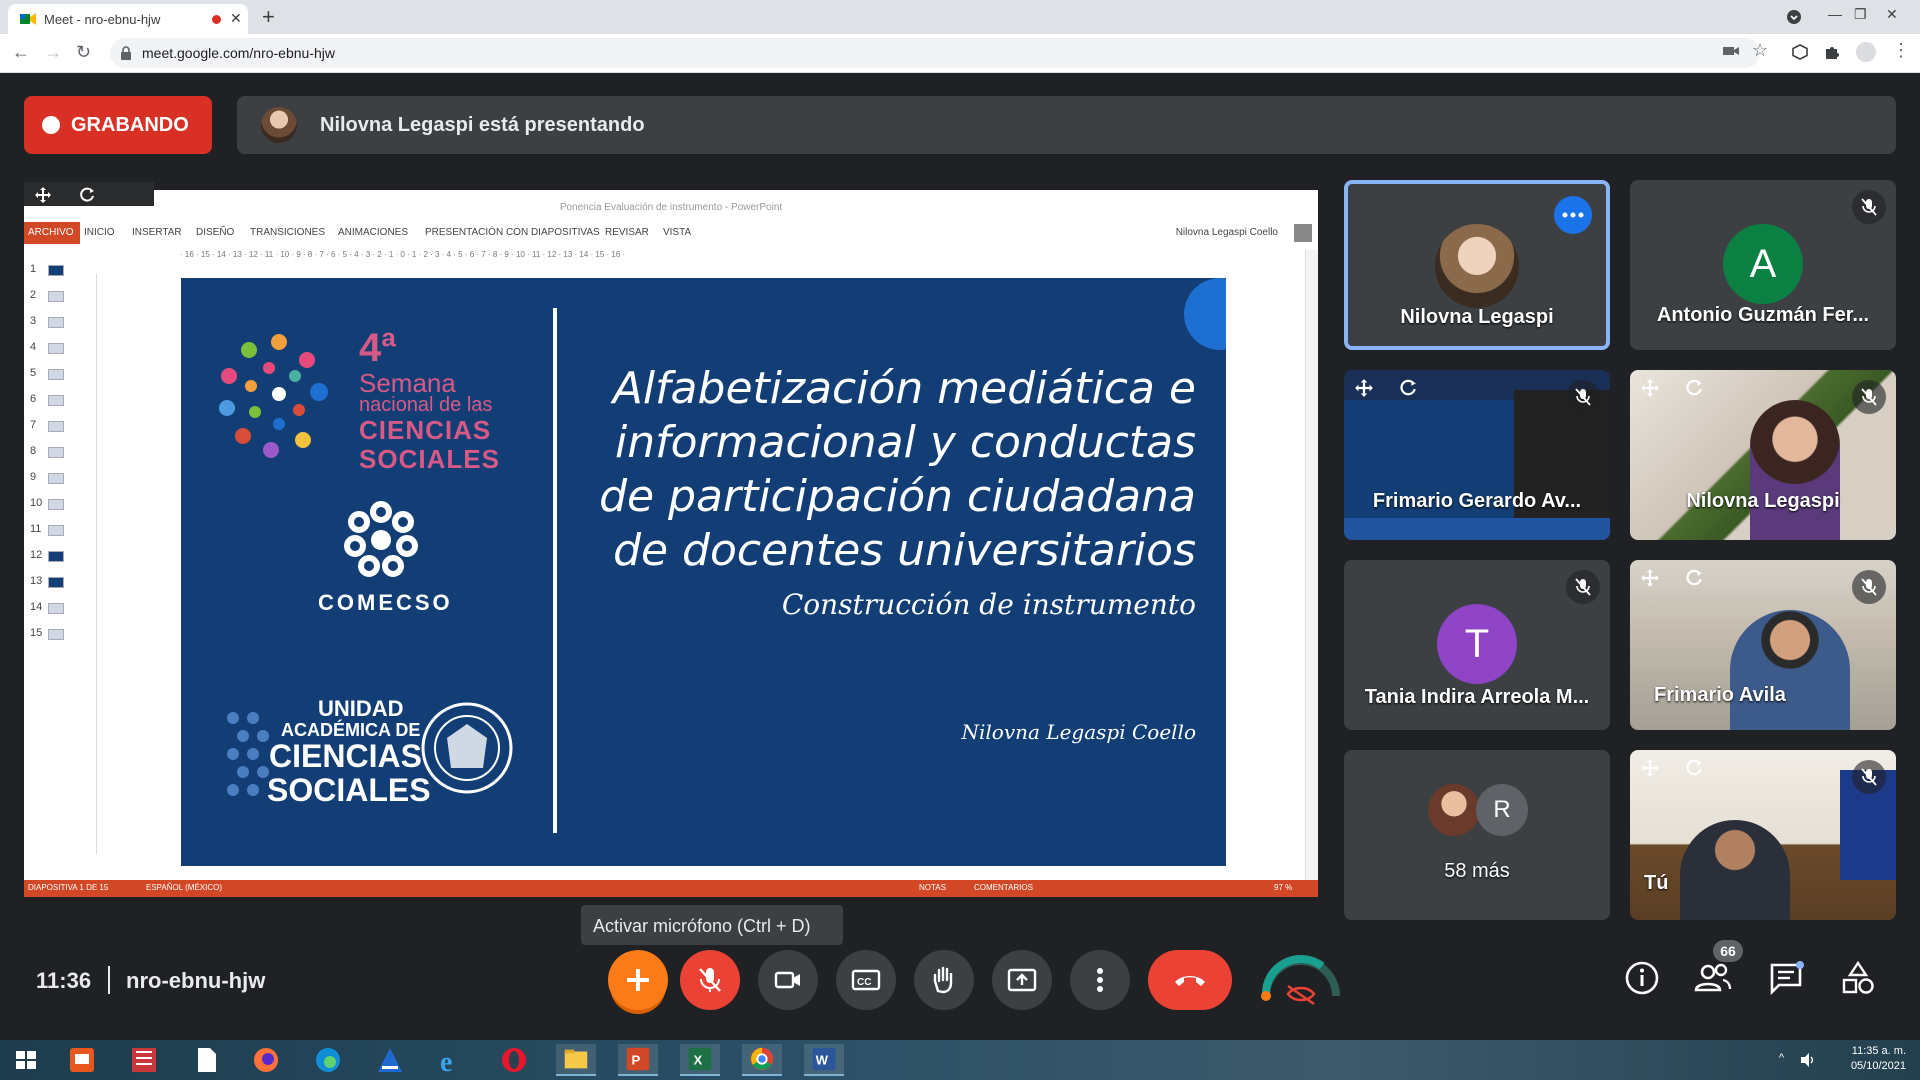 This screenshot has height=1080, width=1920. Describe the element at coordinates (373, 232) in the screenshot. I see `ribbon-tab-animaciones: ANIMACIONES` at that location.